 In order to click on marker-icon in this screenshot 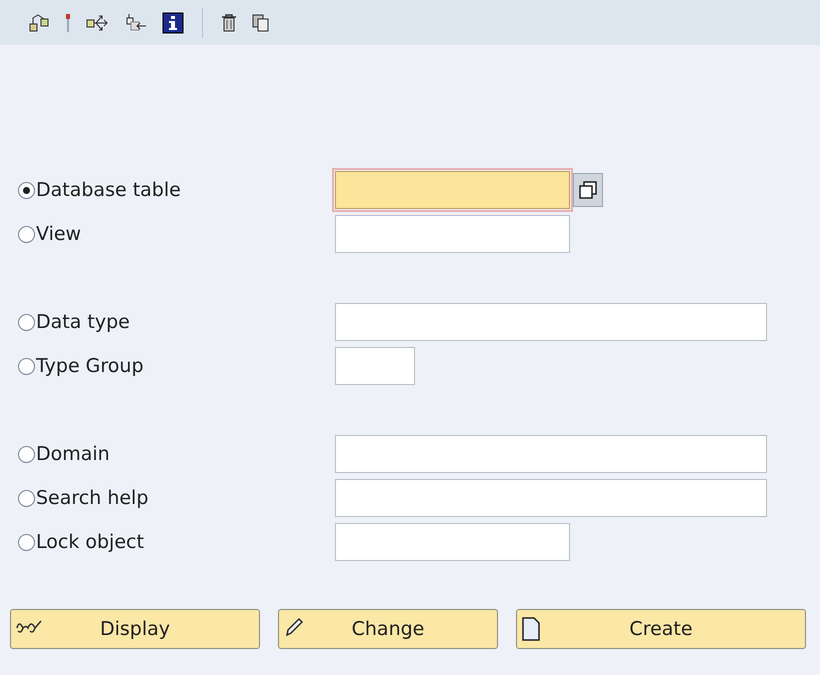, I will do `click(68, 23)`.